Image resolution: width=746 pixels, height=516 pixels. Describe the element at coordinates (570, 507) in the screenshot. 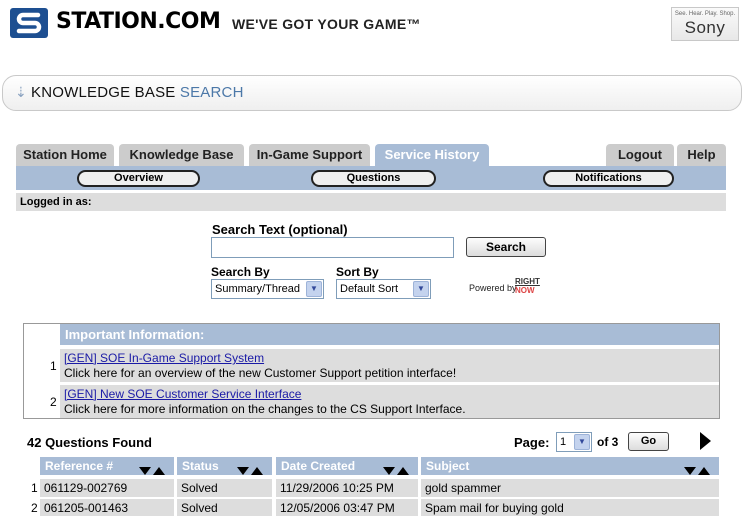

I see `cell-subject: Spam mail for buying gold` at that location.